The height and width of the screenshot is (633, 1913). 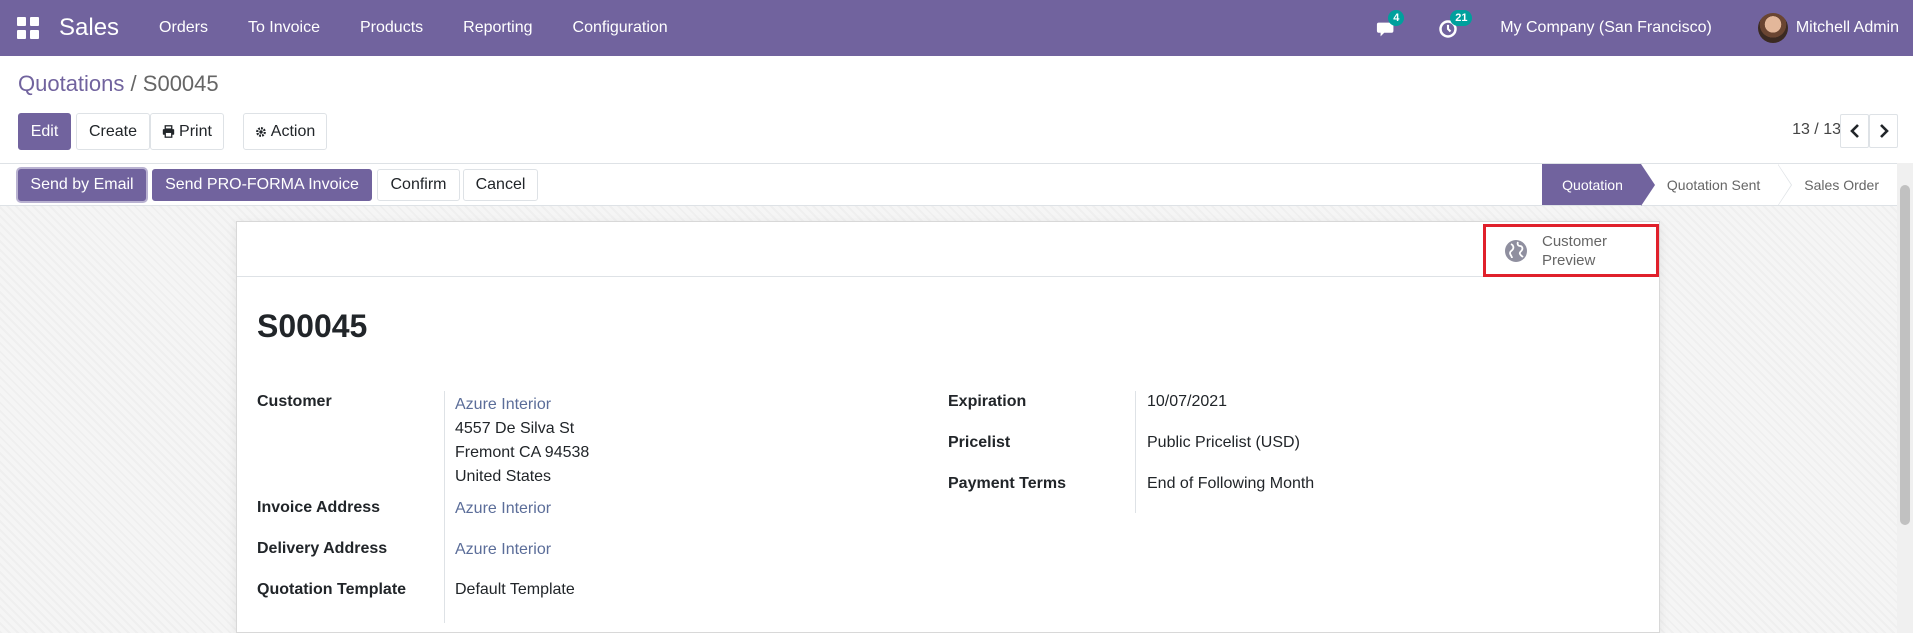 I want to click on pager-next-button, so click(x=1883, y=131).